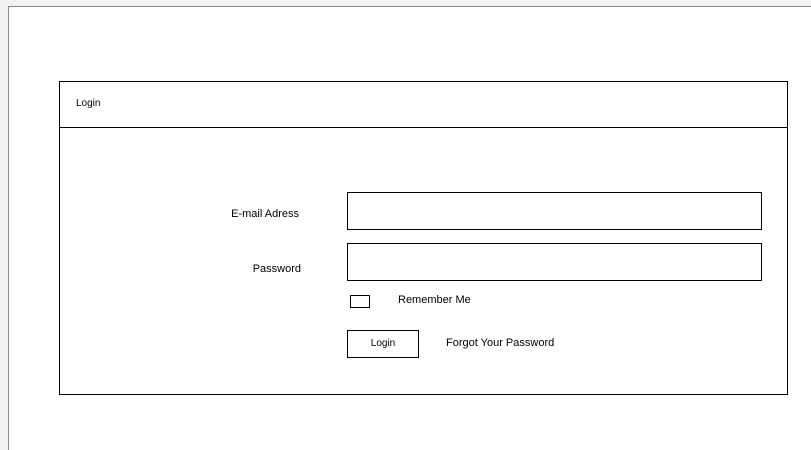 The width and height of the screenshot is (811, 450). I want to click on login-button: Login, so click(383, 344).